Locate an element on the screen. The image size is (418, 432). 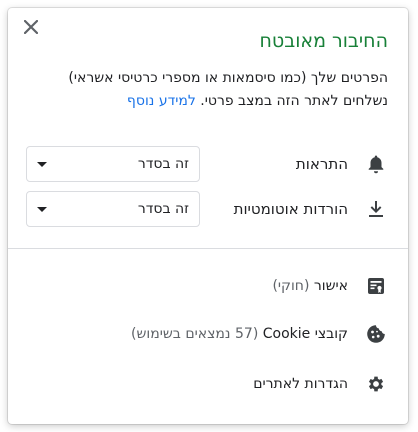
permission-row-downloads: הורדות אוטומטיות זה בסדר is located at coordinates (207, 209).